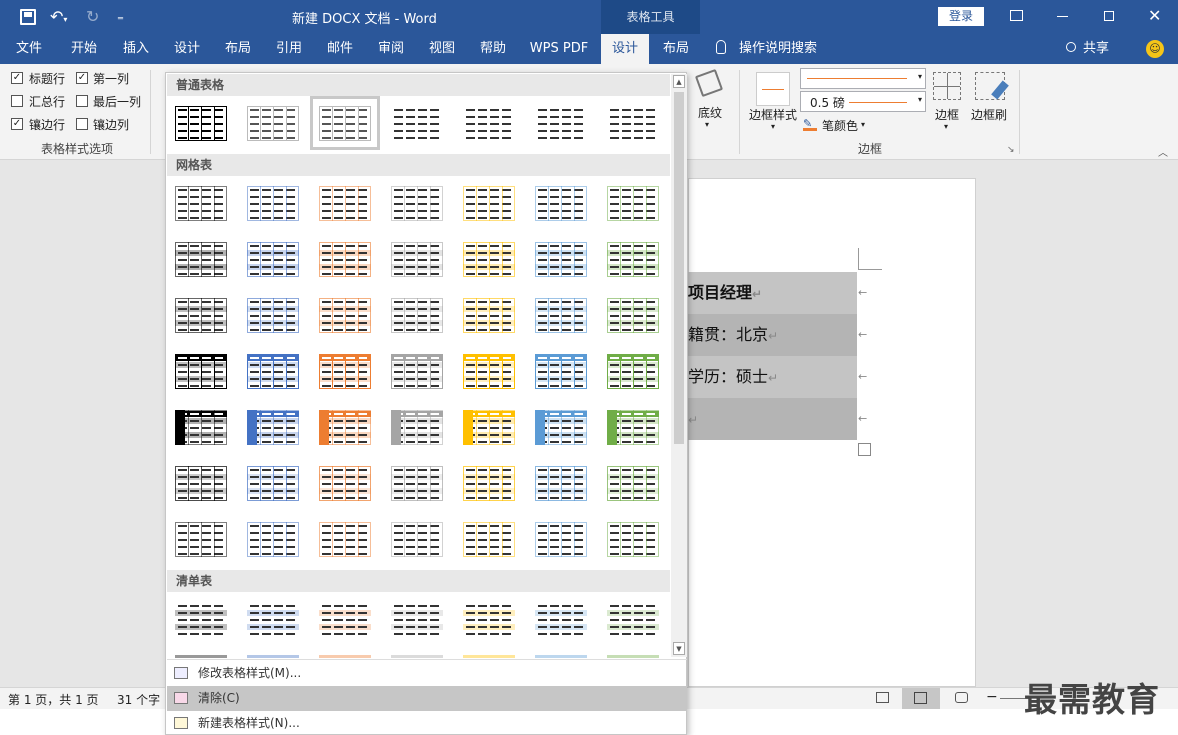 The height and width of the screenshot is (735, 1178). What do you see at coordinates (391, 49) in the screenshot?
I see `tab-review: 审阅` at bounding box center [391, 49].